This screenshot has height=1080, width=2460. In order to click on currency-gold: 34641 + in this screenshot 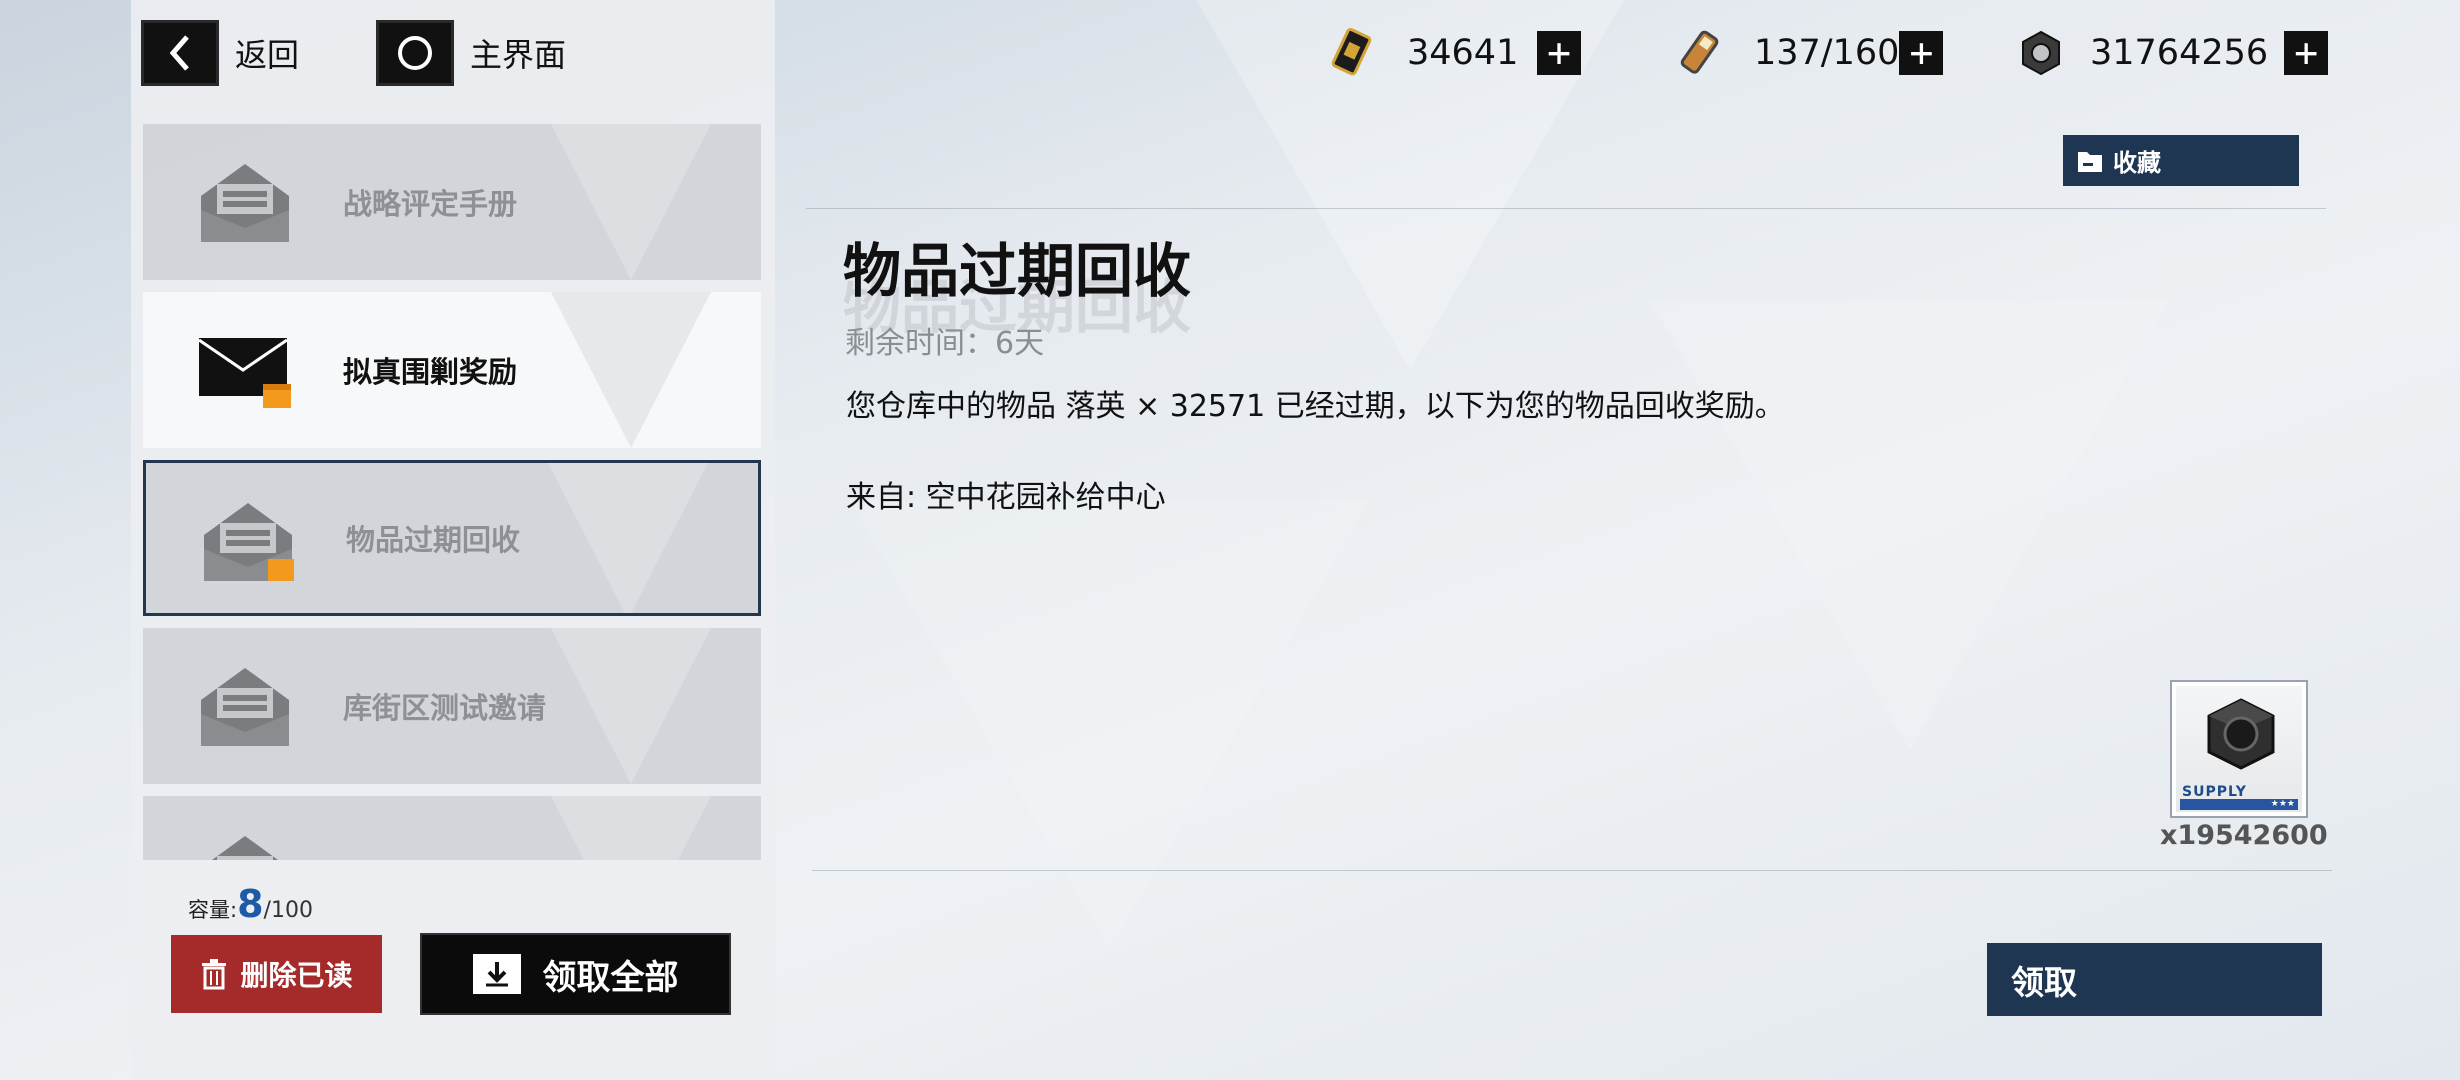, I will do `click(1453, 53)`.